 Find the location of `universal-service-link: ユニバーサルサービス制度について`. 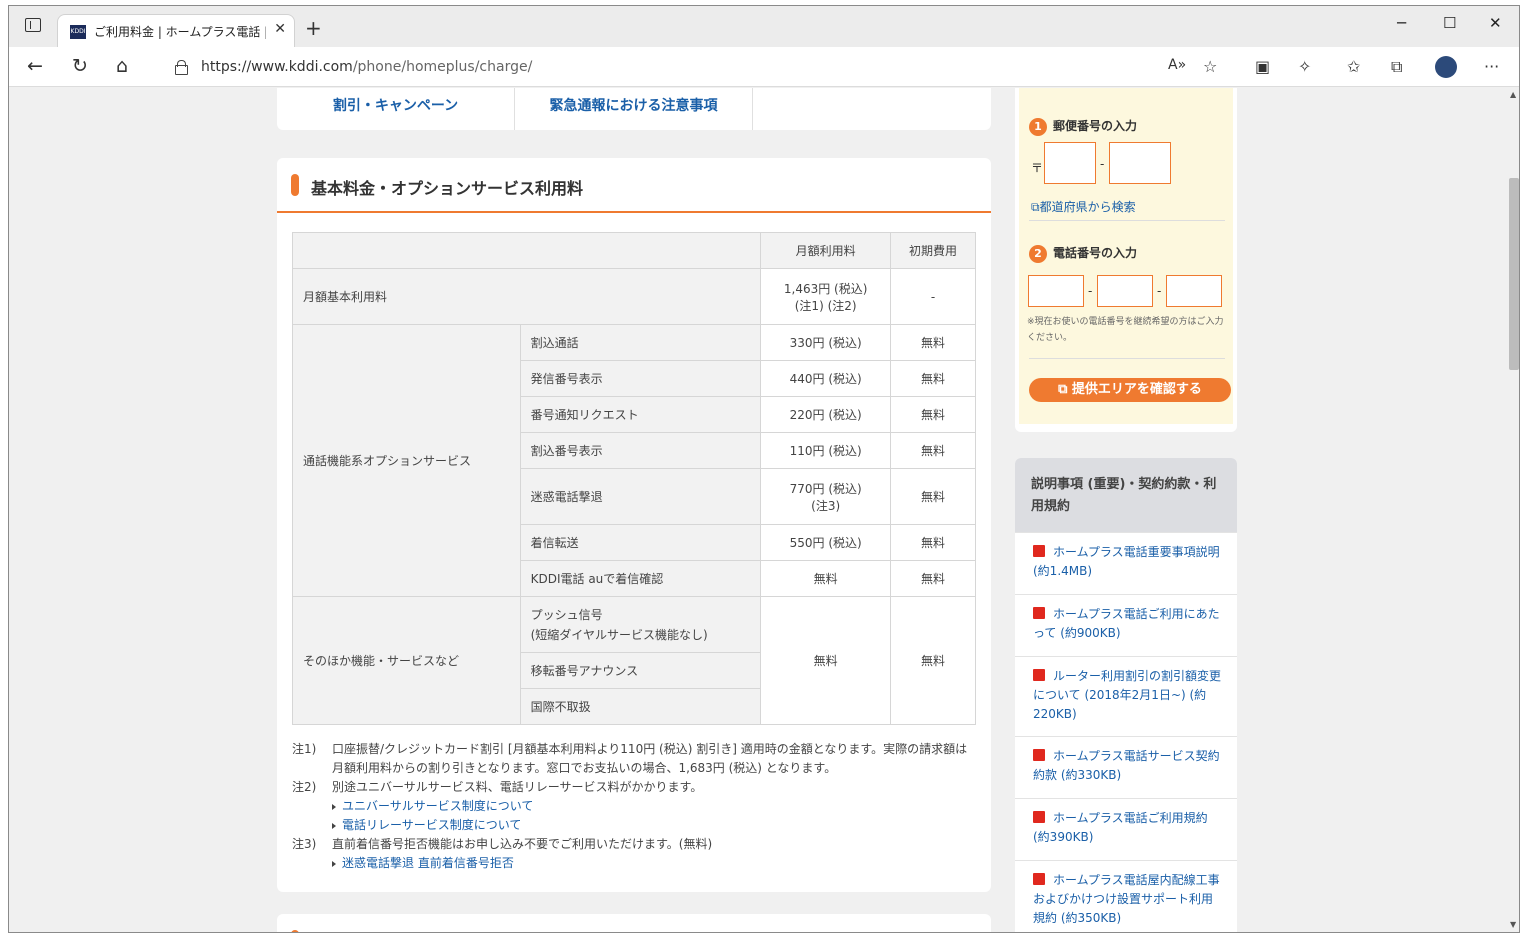

universal-service-link: ユニバーサルサービス制度について is located at coordinates (657, 806).